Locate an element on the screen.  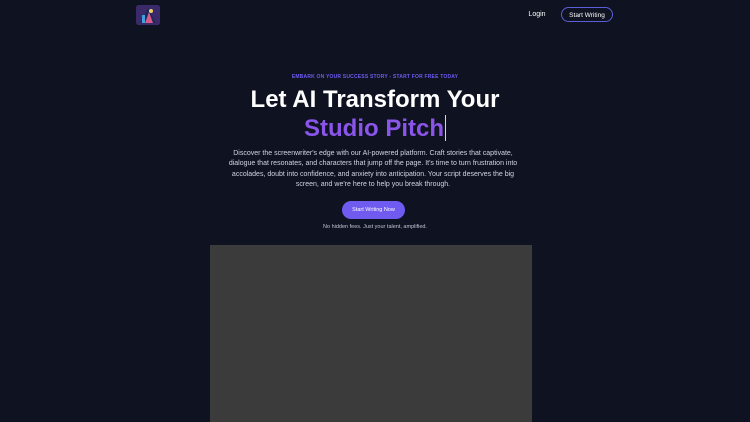
top-nav: Login Start Writing is located at coordinates (375, 15).